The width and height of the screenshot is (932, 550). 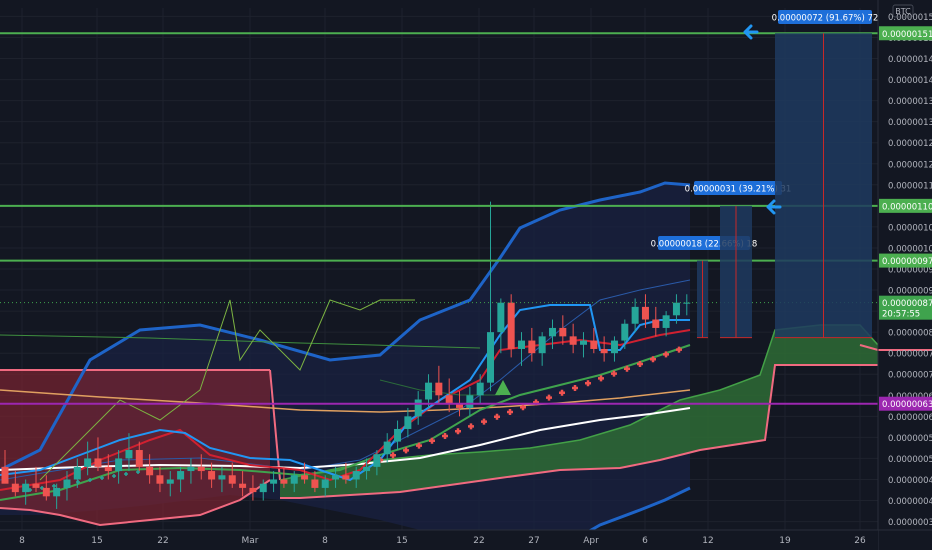 I want to click on level-price-label: 0.00000063, so click(x=907, y=405).